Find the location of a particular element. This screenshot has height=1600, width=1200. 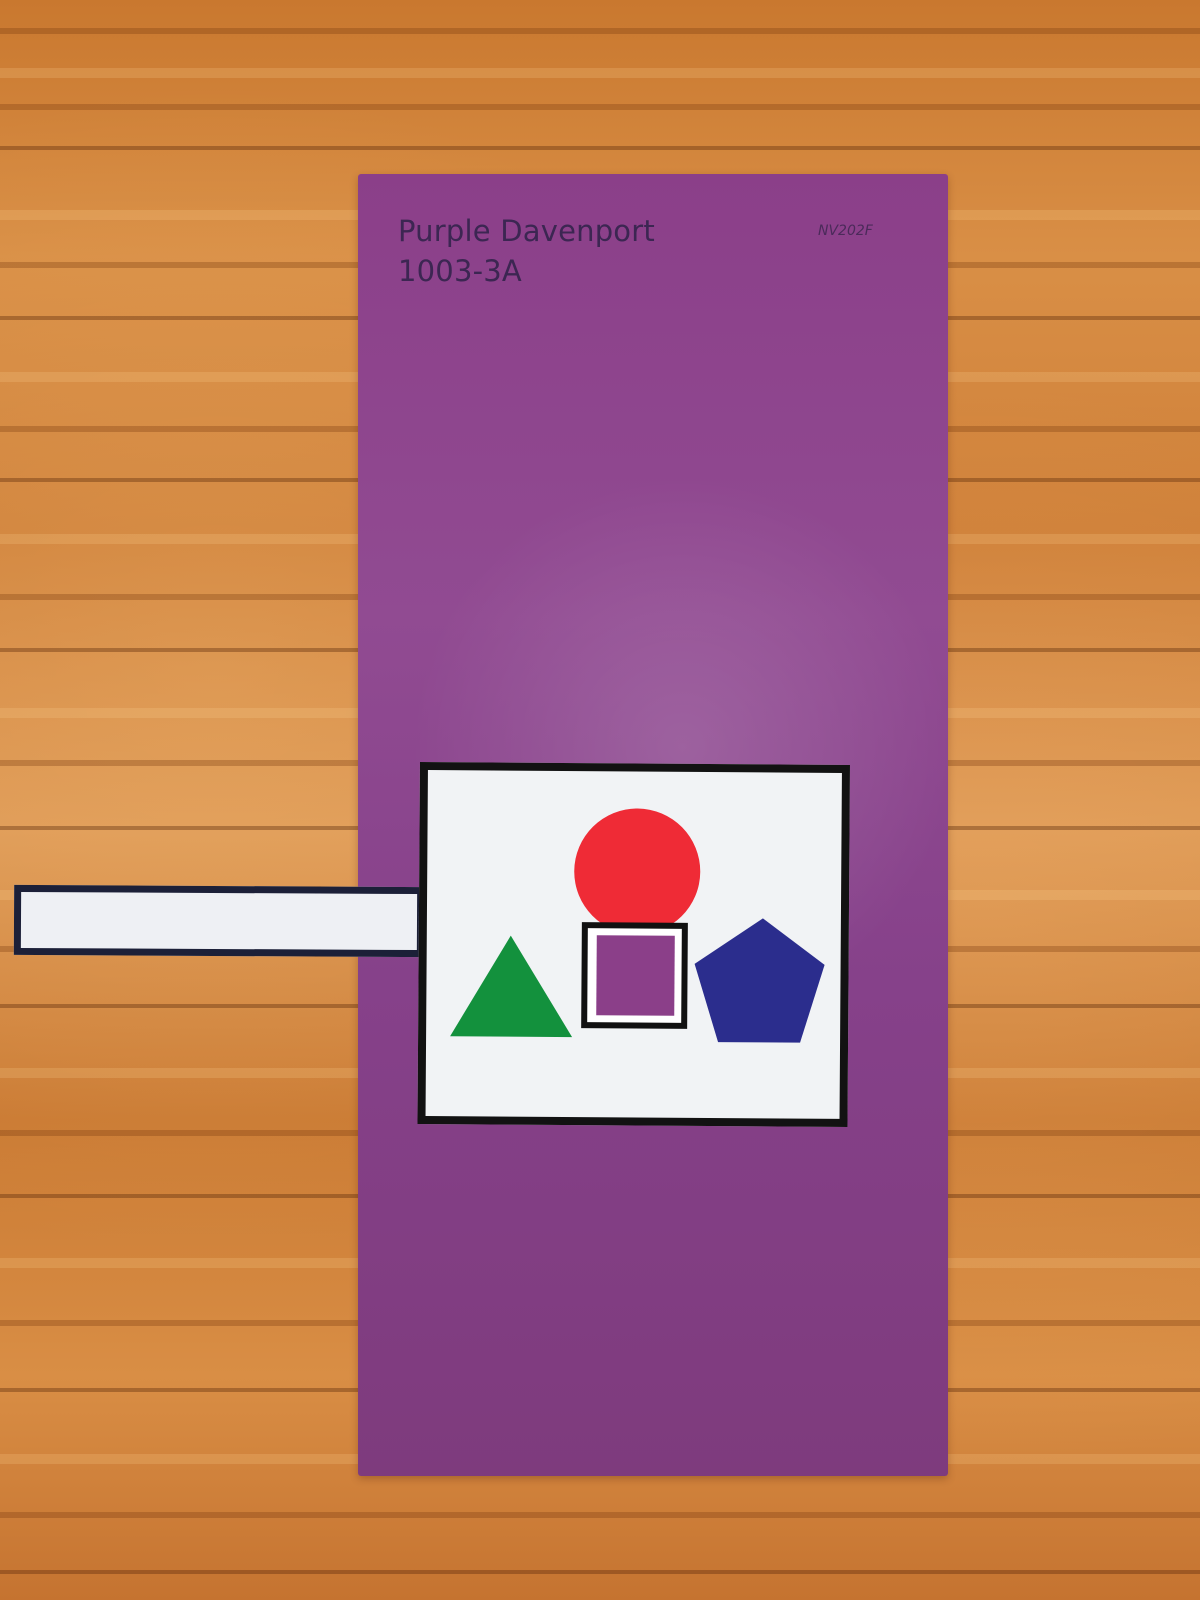

square-cutout-purple is located at coordinates (635, 975).